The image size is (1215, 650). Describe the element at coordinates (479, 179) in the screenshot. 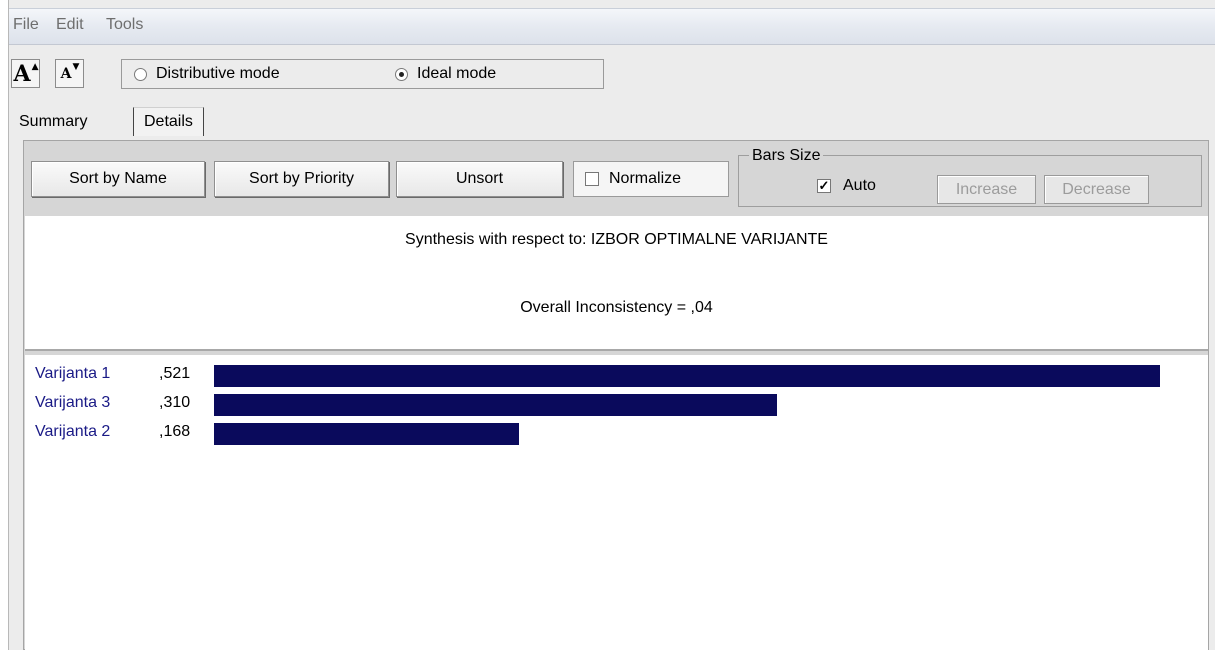

I see `unsort-button: Unsort` at that location.